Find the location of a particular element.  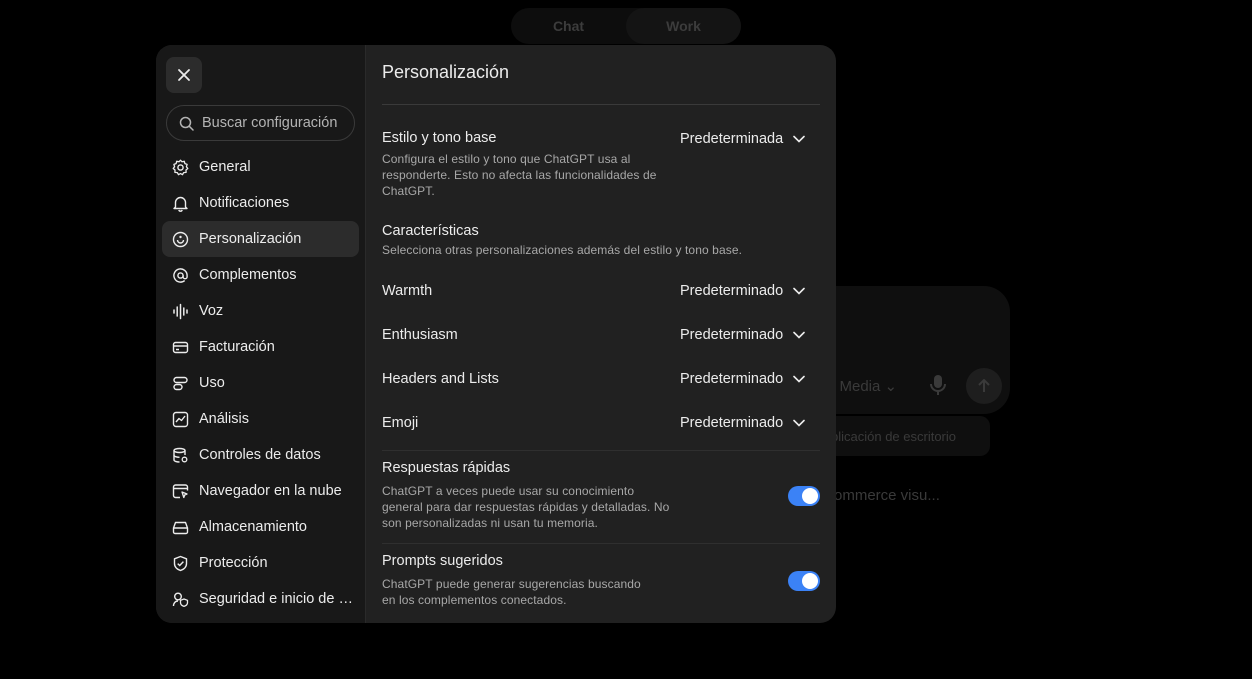

close-icon is located at coordinates (184, 75).